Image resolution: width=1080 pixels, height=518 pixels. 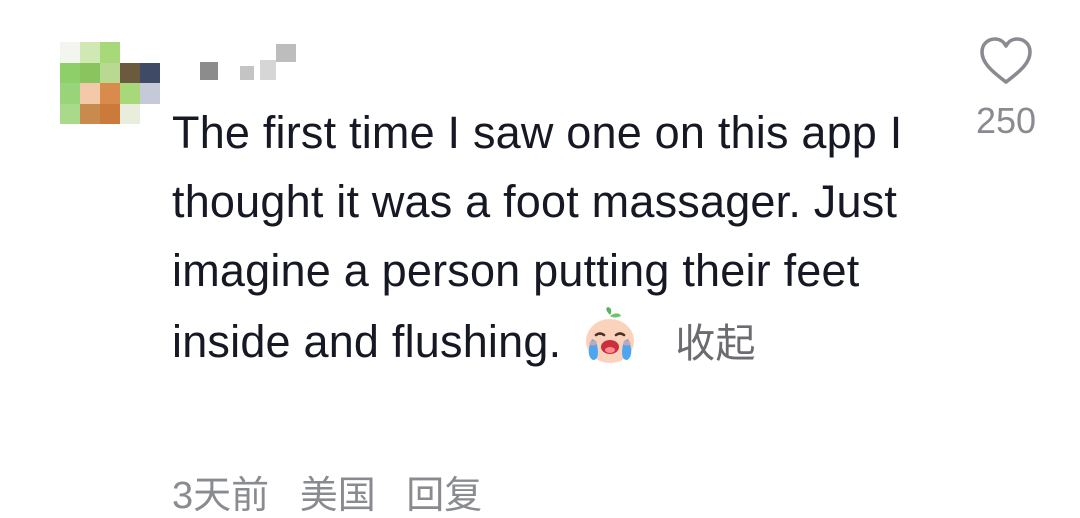 I want to click on avatar, so click(x=110, y=83).